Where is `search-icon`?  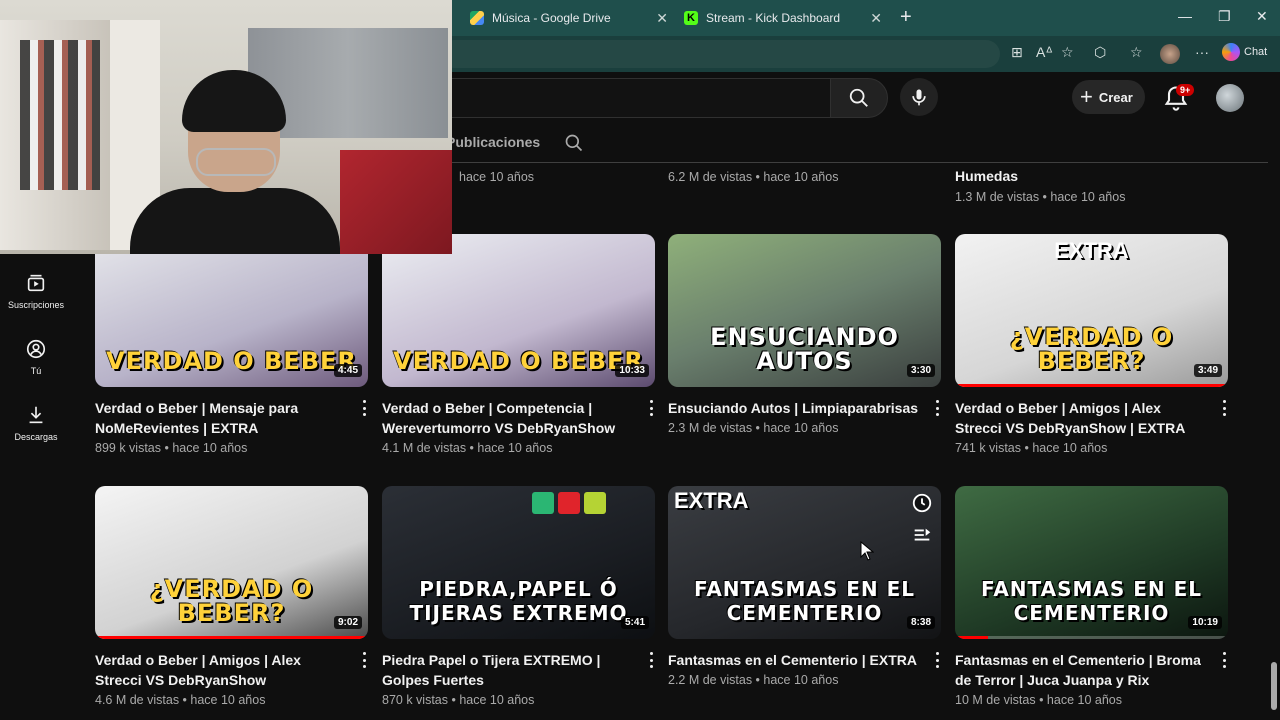 search-icon is located at coordinates (858, 97).